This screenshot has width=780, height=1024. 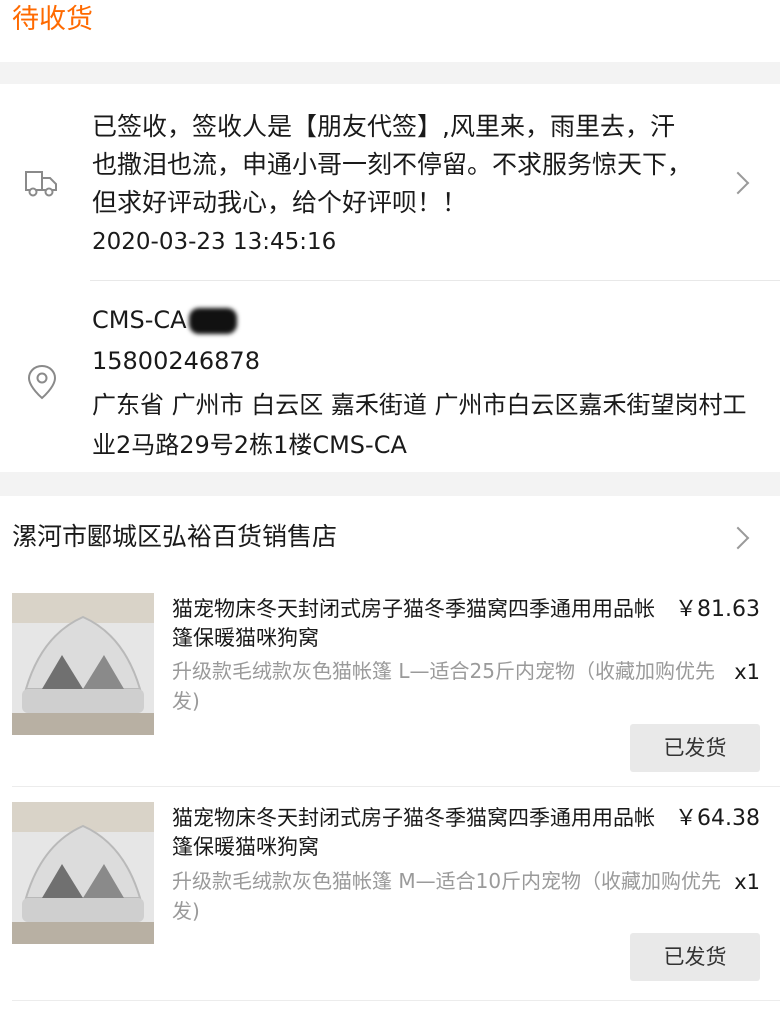 I want to click on location-pin-icon, so click(x=42, y=382).